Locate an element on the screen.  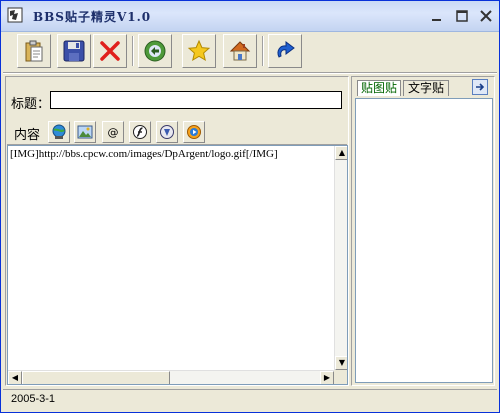
picture-icon is located at coordinates (85, 132).